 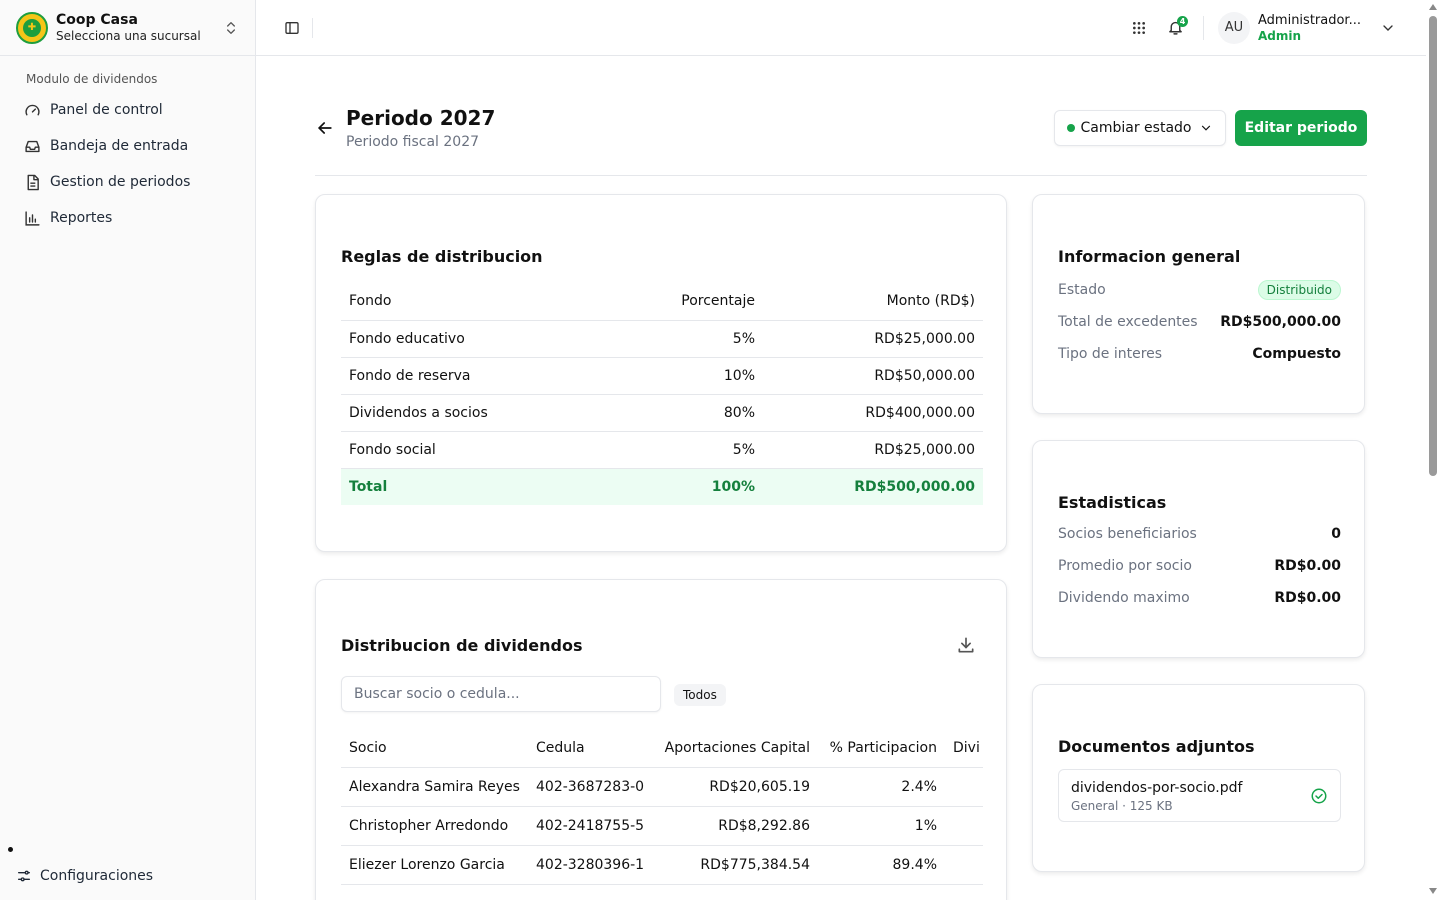 I want to click on column-header: Porcentaje, so click(x=663, y=301).